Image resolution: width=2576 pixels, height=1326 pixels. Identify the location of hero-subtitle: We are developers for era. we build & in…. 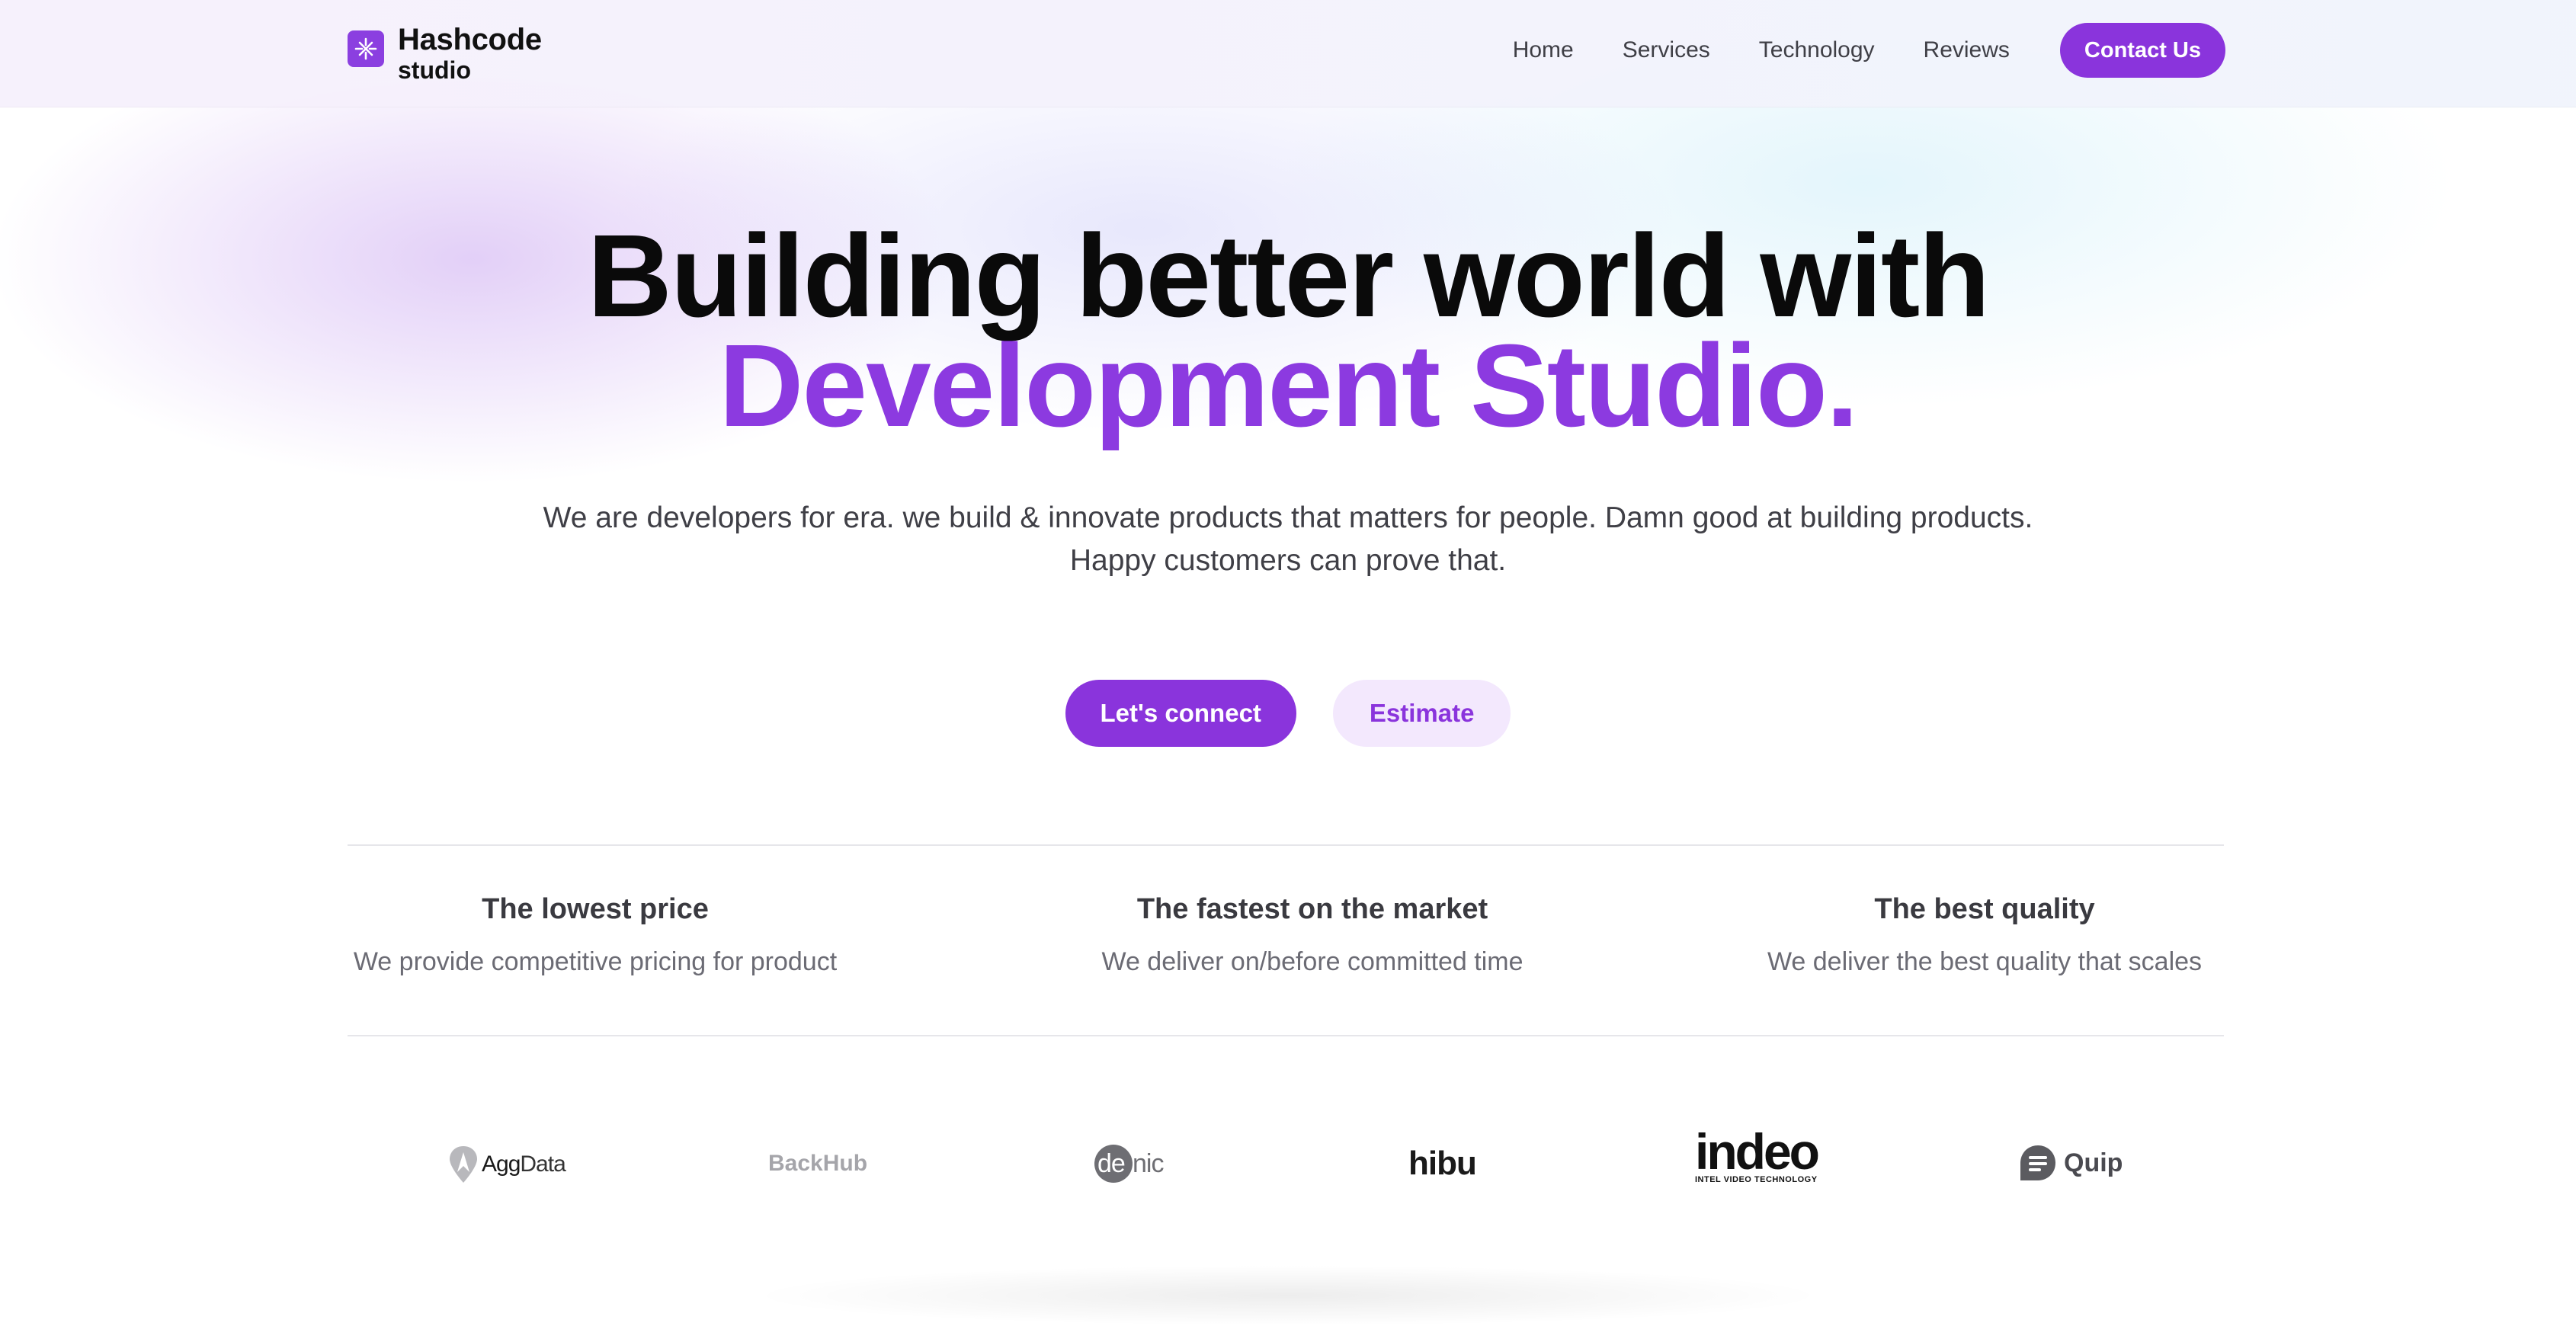
(1288, 539).